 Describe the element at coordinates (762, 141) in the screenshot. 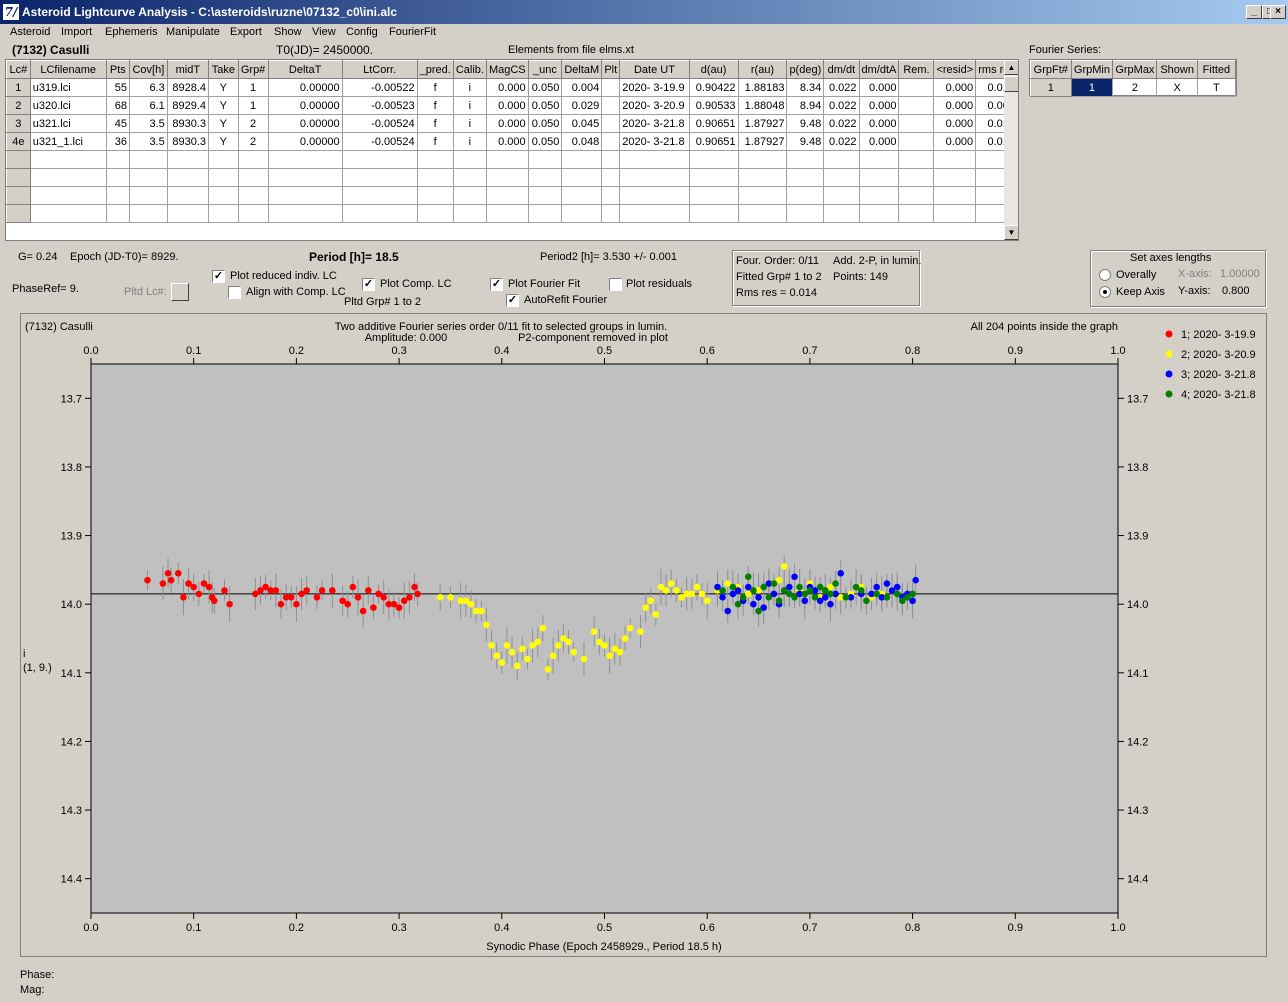

I see `table-cell: 1.87927` at that location.